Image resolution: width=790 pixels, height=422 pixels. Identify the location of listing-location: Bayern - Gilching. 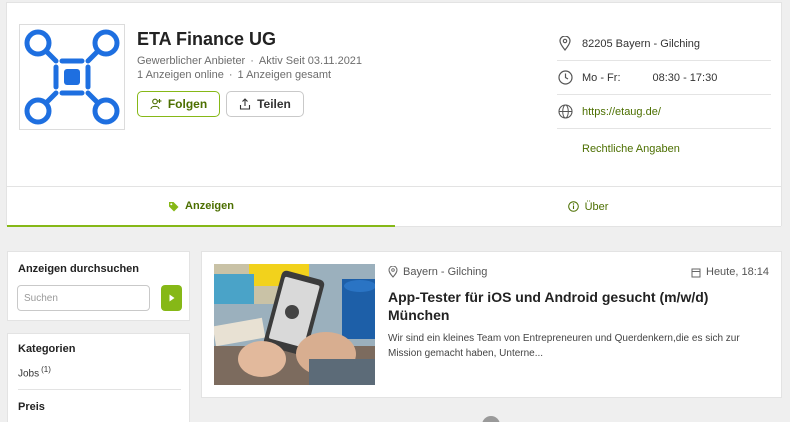
(437, 272).